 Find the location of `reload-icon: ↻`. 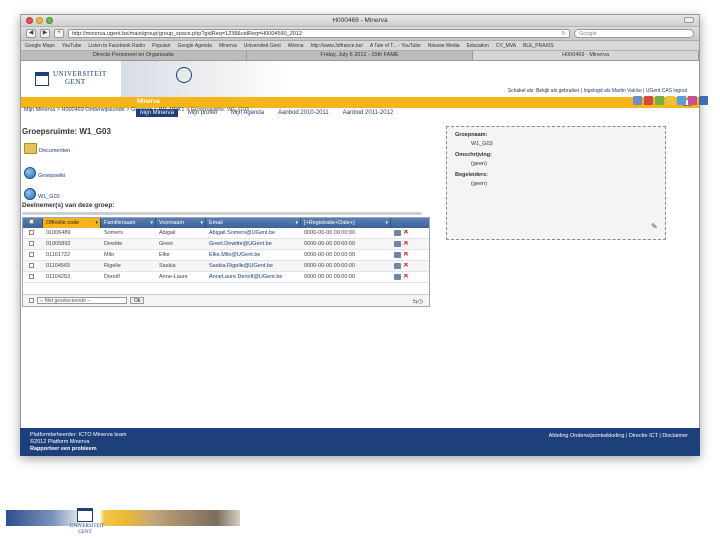

reload-icon: ↻ is located at coordinates (563, 33).